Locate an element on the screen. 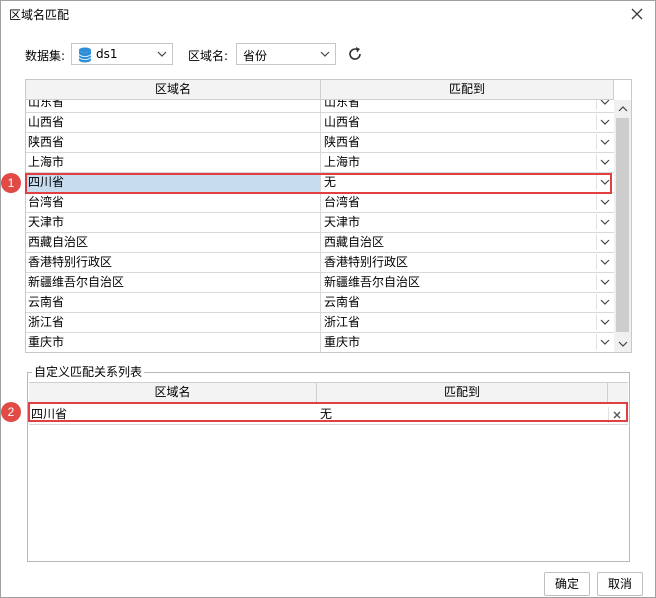 Image resolution: width=656 pixels, height=598 pixels. cell-region: 山西省 is located at coordinates (173, 122).